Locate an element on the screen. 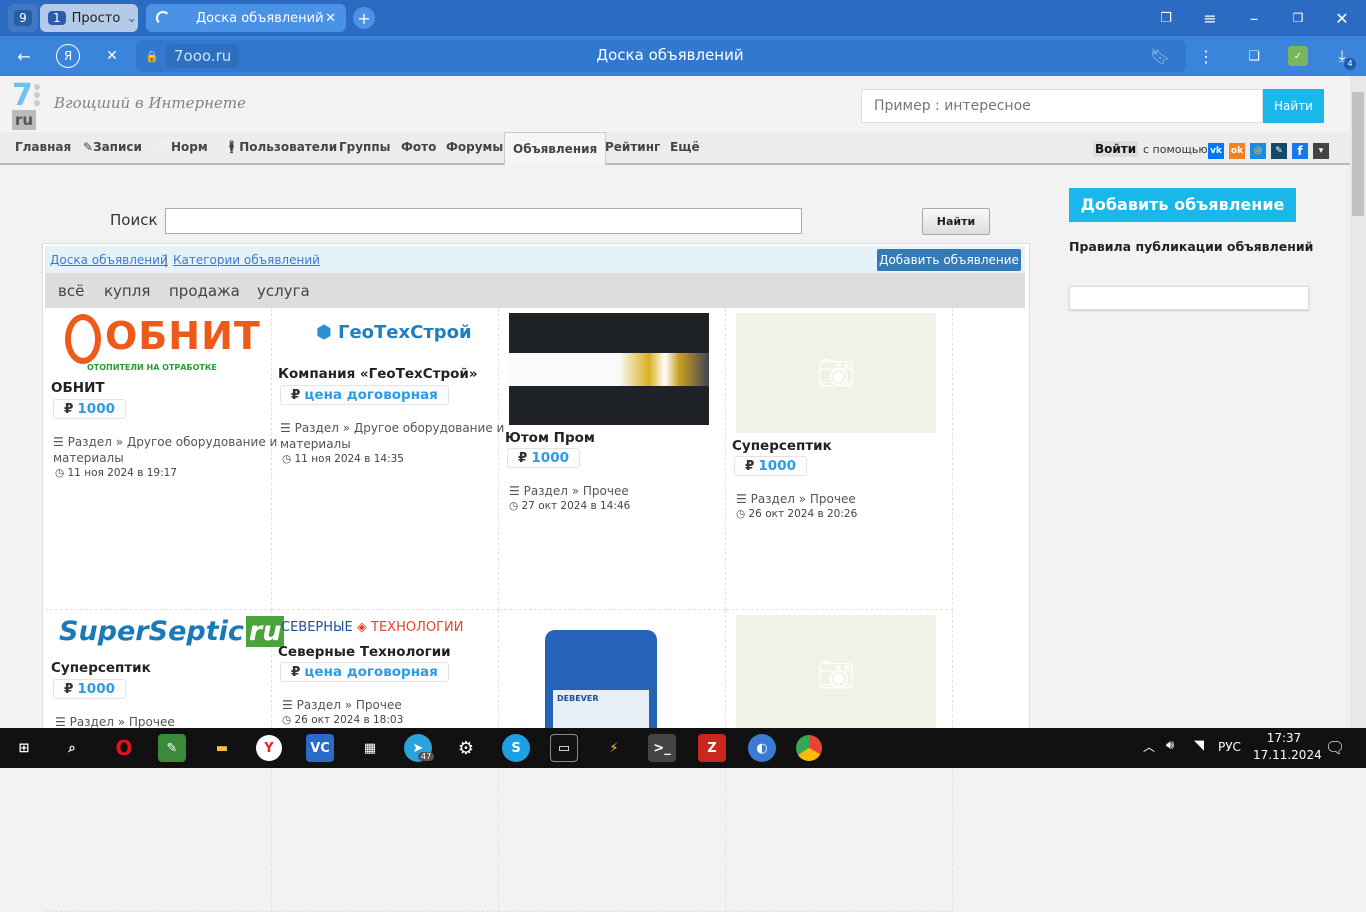 This screenshot has height=912, width=1366. close-icon: ✕ is located at coordinates (330, 18).